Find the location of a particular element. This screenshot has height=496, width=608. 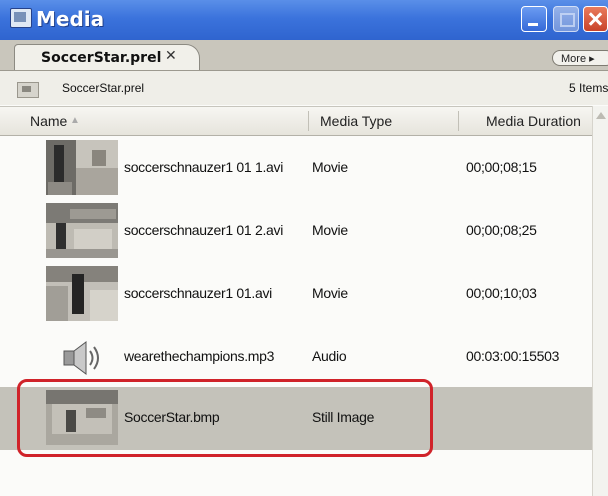

tab-close-icon: ✕ is located at coordinates (171, 56).